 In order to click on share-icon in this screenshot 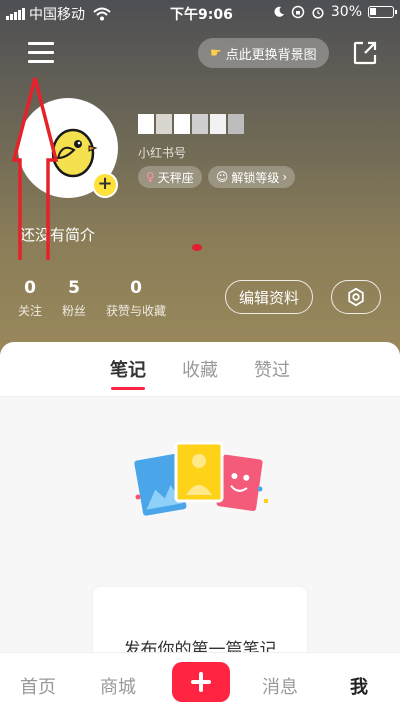, I will do `click(365, 53)`.